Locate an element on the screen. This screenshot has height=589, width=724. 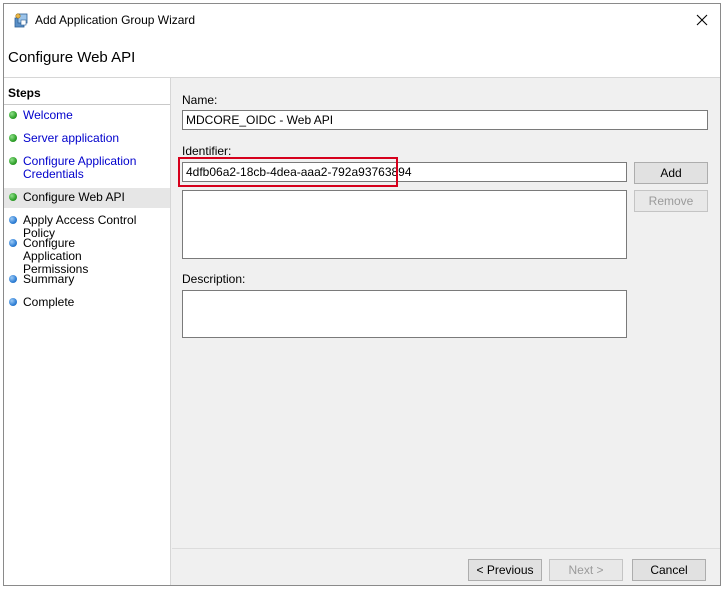
name-input: MDCORE_OIDC - Web API is located at coordinates (445, 120).